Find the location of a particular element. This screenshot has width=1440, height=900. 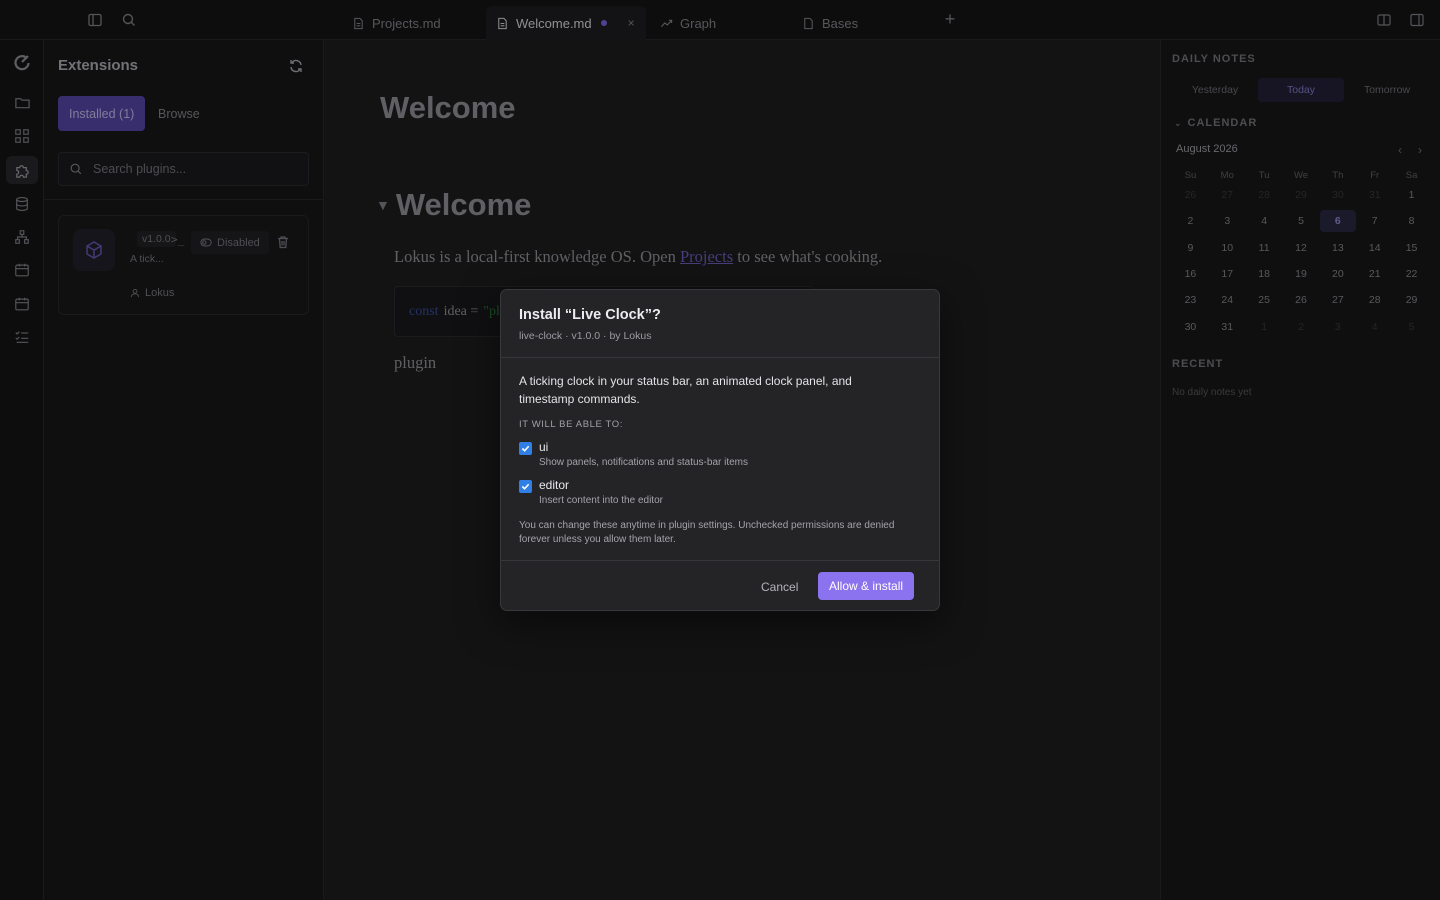

dialog-subtitle: live-clock · v1.0.0 · by Lokus is located at coordinates (585, 336).